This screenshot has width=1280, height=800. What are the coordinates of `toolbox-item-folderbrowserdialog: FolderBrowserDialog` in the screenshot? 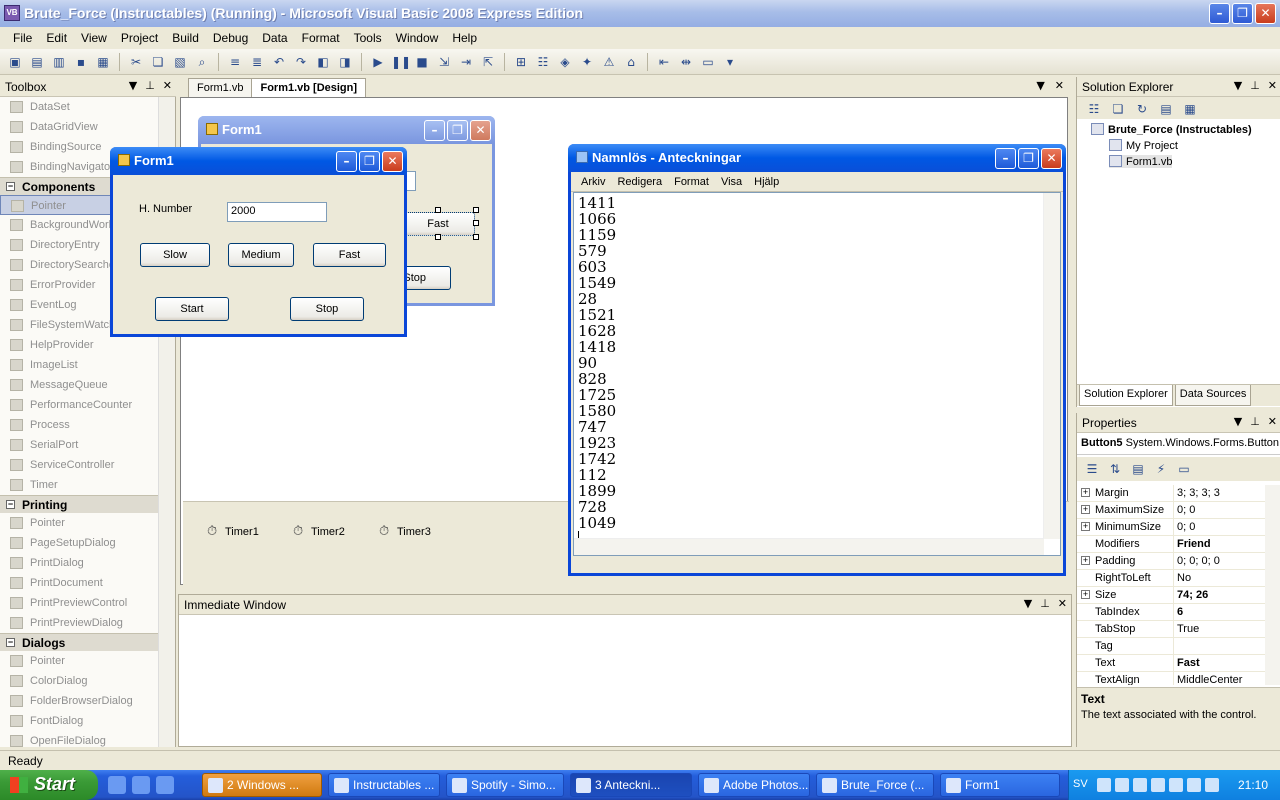 It's located at (79, 701).